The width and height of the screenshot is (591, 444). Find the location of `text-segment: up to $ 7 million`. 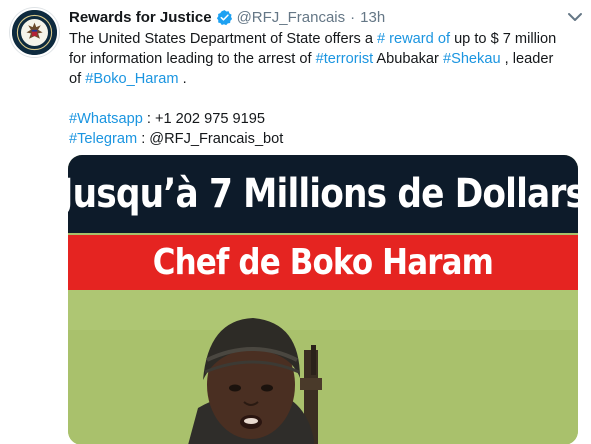

text-segment: up to $ 7 million is located at coordinates (503, 39).